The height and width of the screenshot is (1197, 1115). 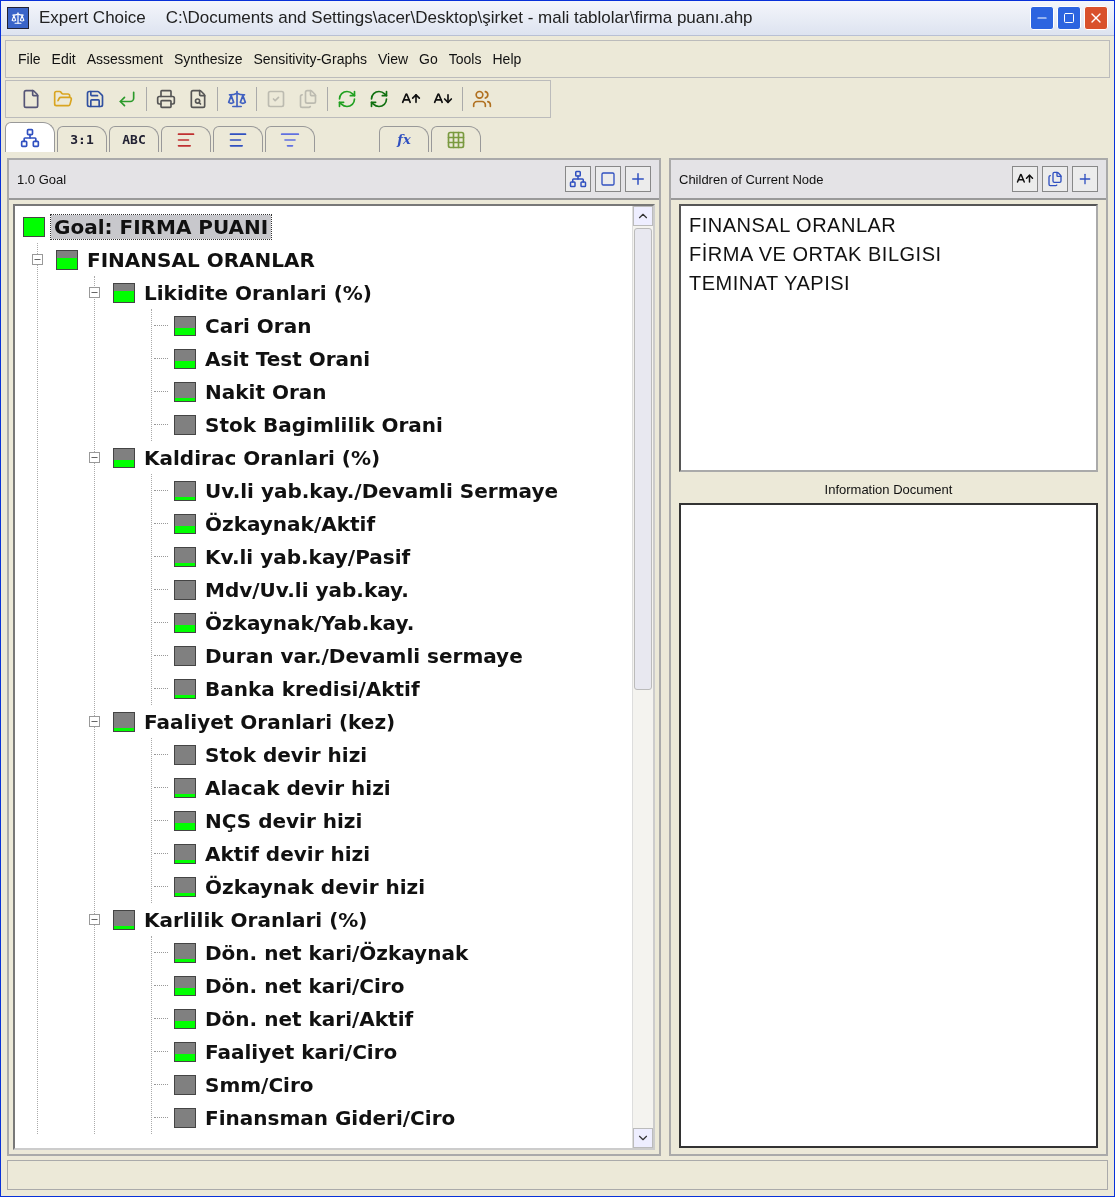 What do you see at coordinates (276, 99) in the screenshot?
I see `check-icon` at bounding box center [276, 99].